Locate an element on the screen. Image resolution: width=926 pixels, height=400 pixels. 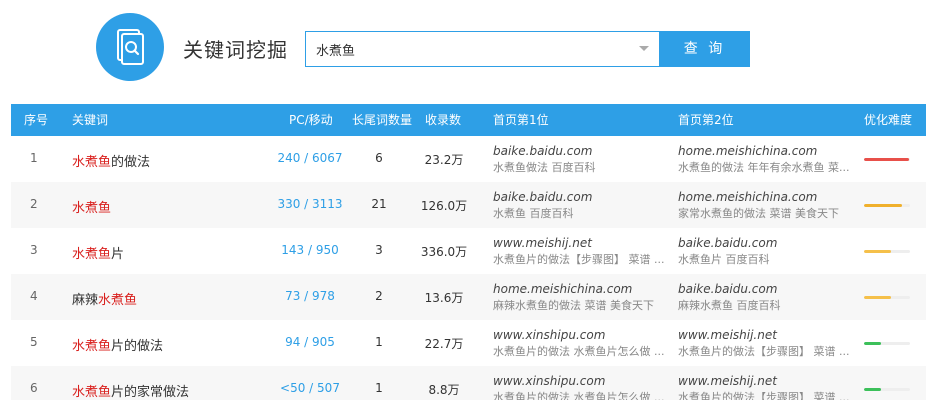
keyword-cell: 水煮鱼的做法 is located at coordinates (111, 160).